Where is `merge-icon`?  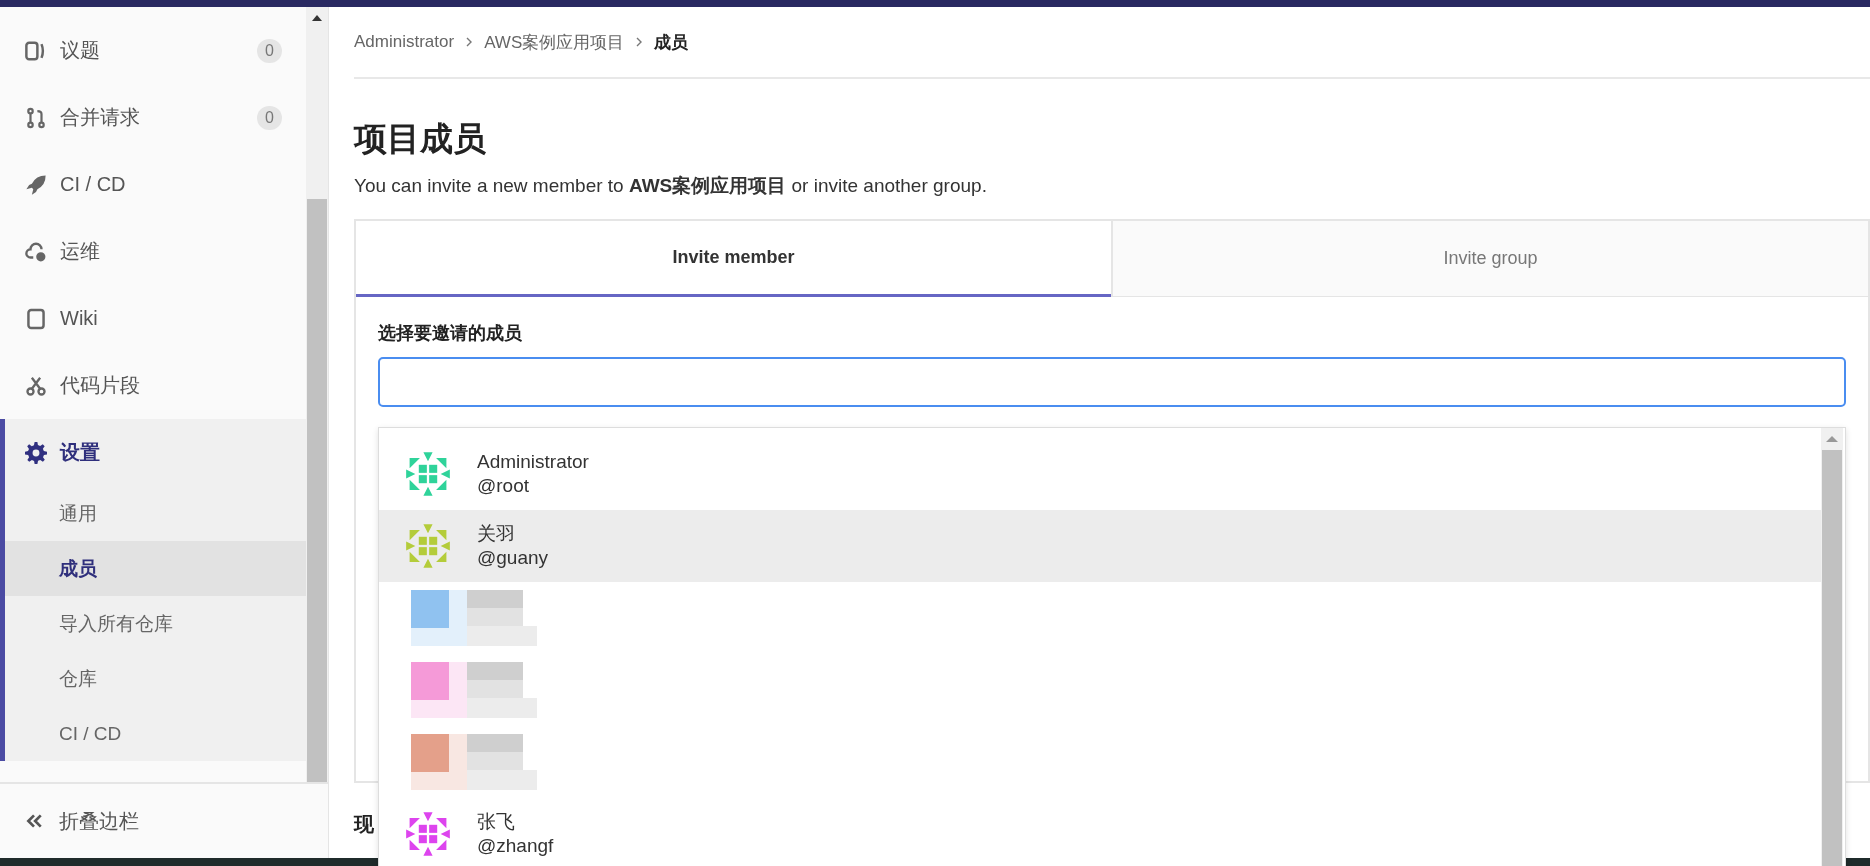 merge-icon is located at coordinates (36, 117).